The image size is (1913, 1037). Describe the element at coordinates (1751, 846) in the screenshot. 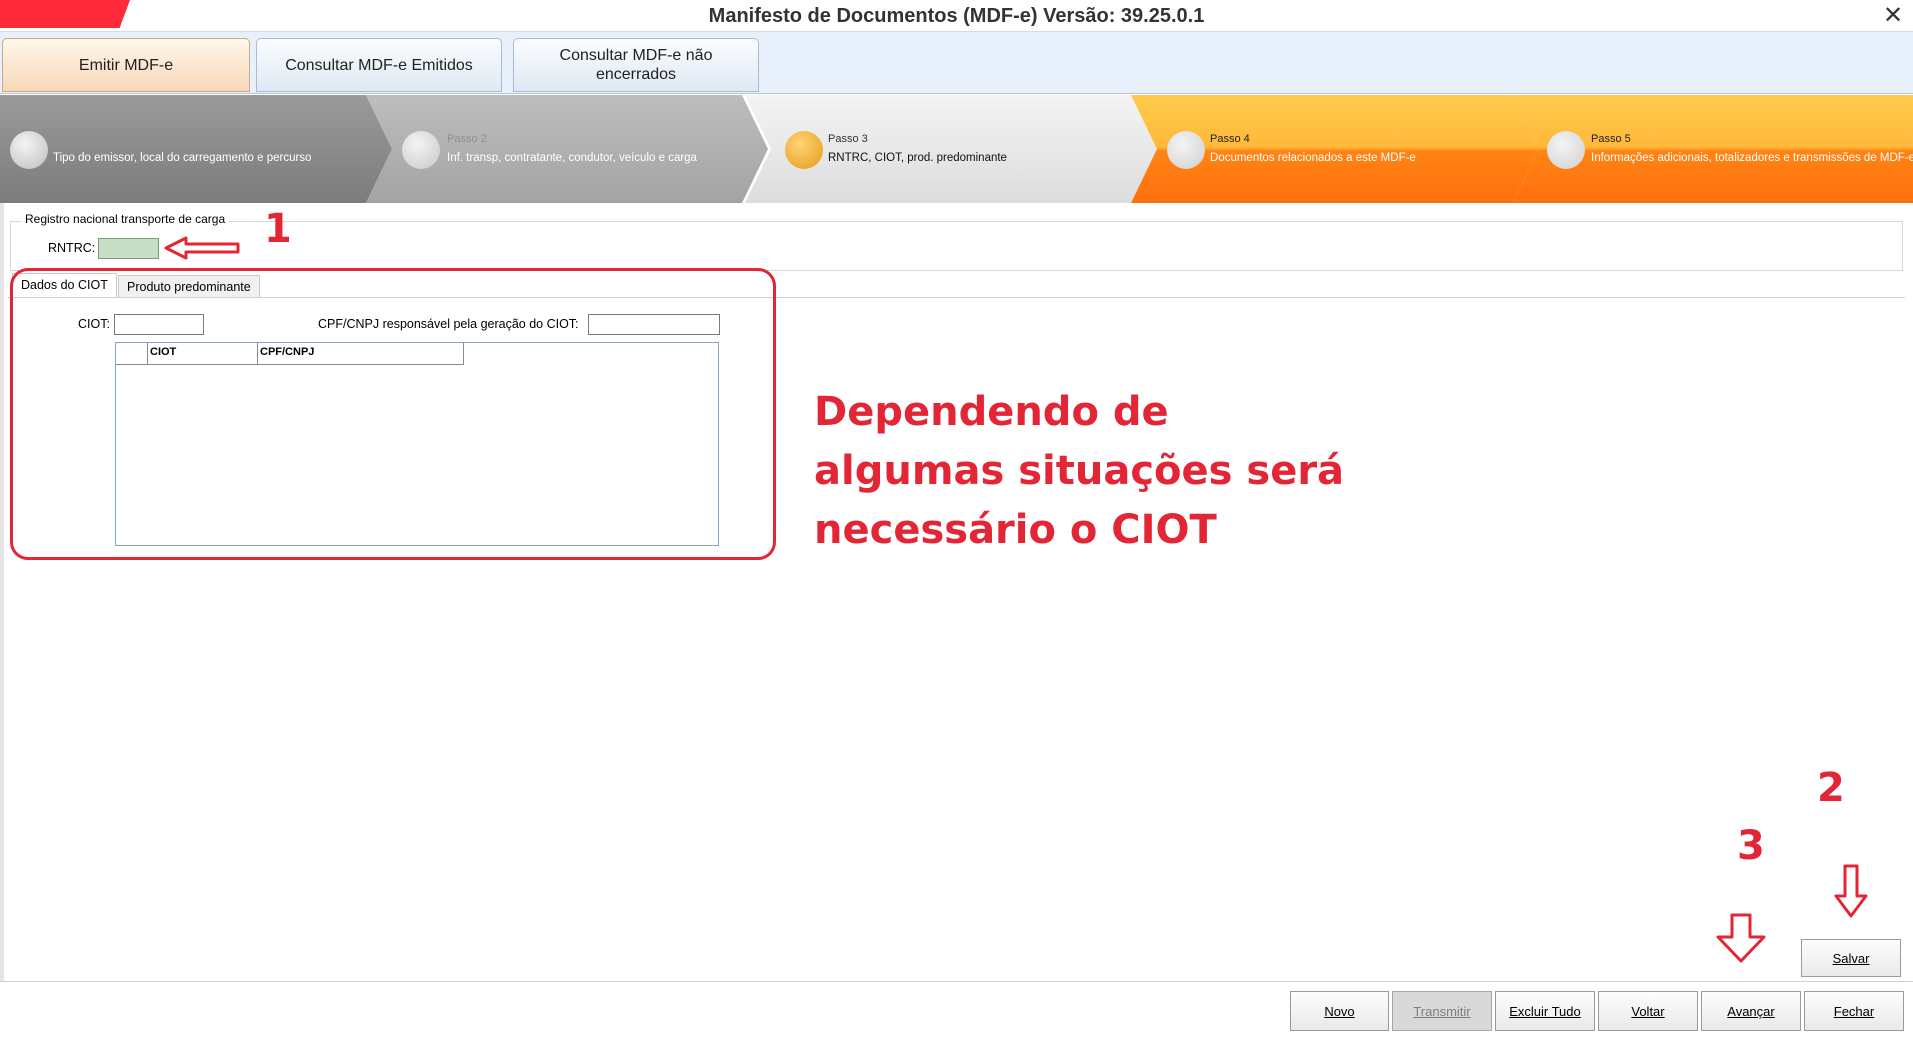

I see `annotation-marker-3: 3` at that location.